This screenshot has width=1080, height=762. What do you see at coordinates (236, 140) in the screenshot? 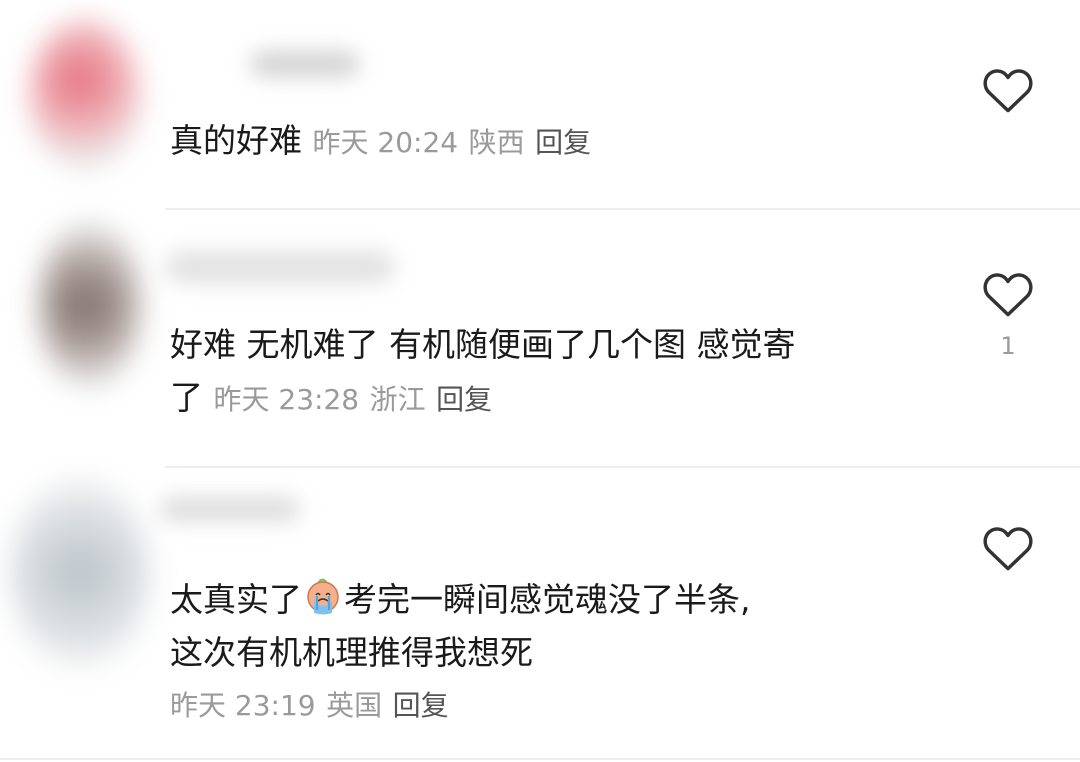
I see `comment-text: 真的好难` at bounding box center [236, 140].